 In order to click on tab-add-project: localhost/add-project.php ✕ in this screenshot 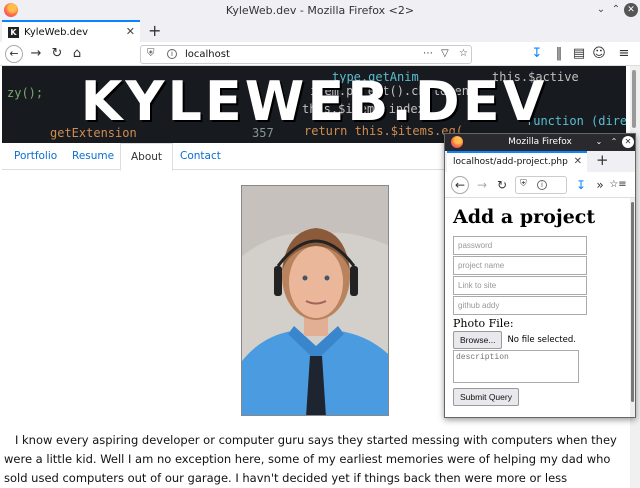, I will do `click(517, 161)`.